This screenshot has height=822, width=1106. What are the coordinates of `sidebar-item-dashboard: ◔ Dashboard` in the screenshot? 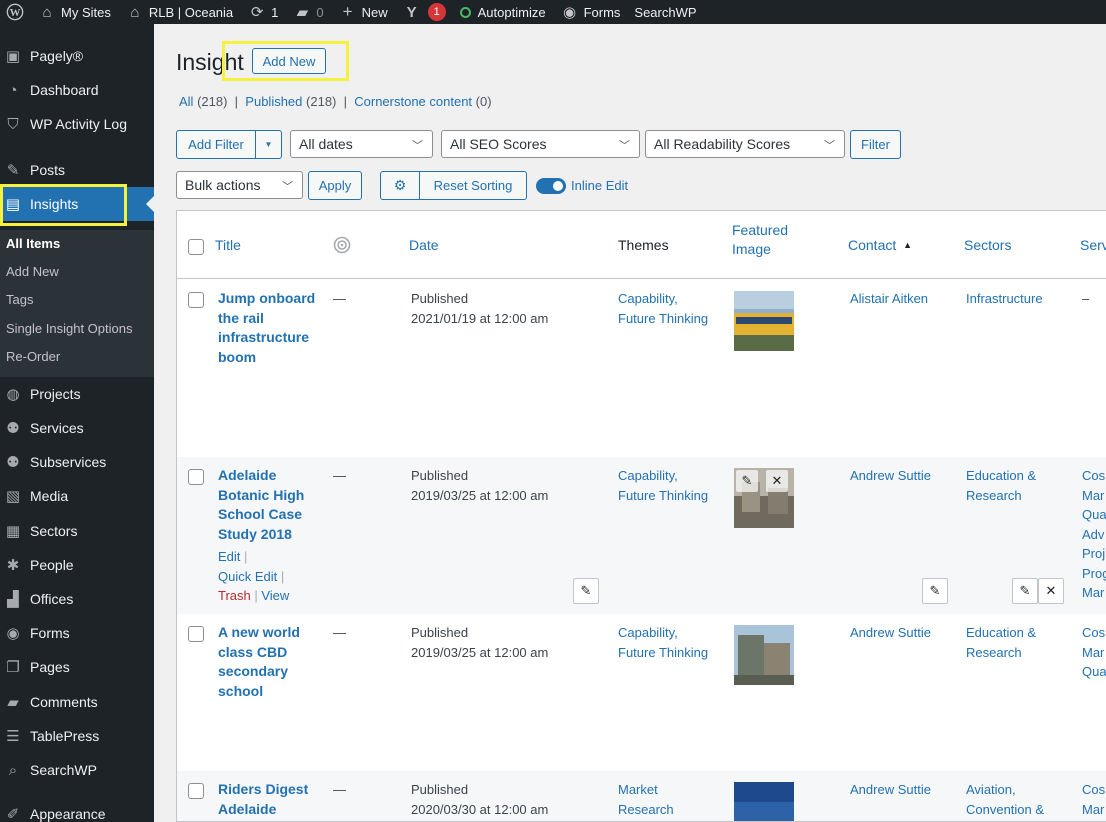 It's located at (77, 90).